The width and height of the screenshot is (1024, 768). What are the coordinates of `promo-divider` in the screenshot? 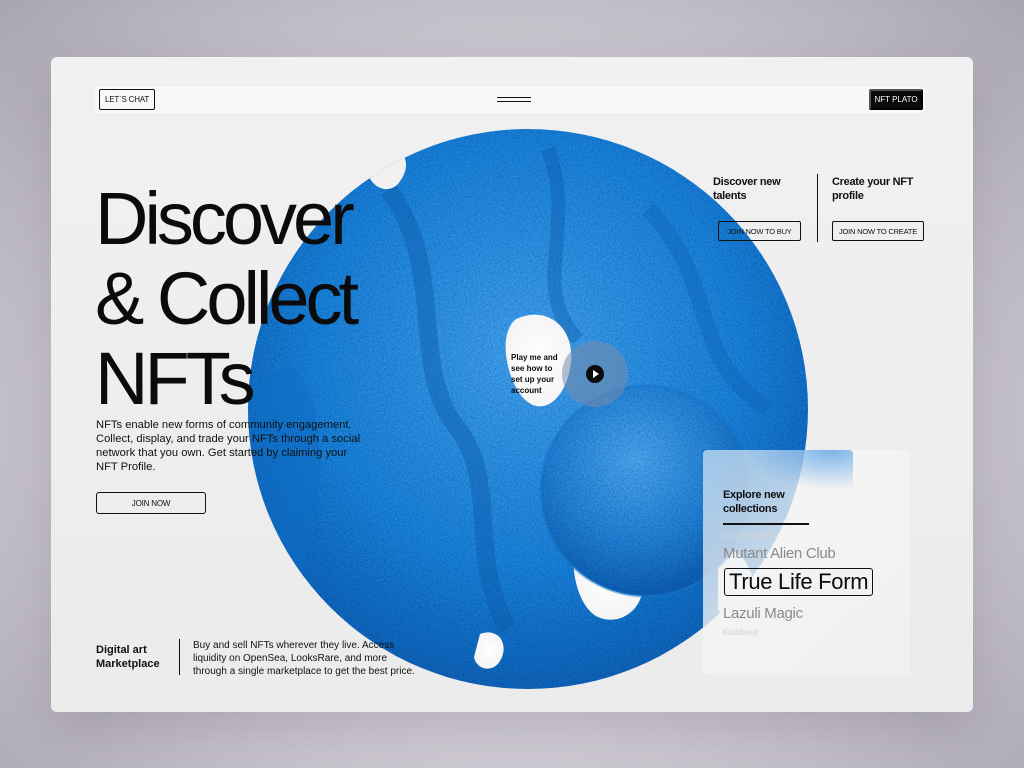 It's located at (817, 208).